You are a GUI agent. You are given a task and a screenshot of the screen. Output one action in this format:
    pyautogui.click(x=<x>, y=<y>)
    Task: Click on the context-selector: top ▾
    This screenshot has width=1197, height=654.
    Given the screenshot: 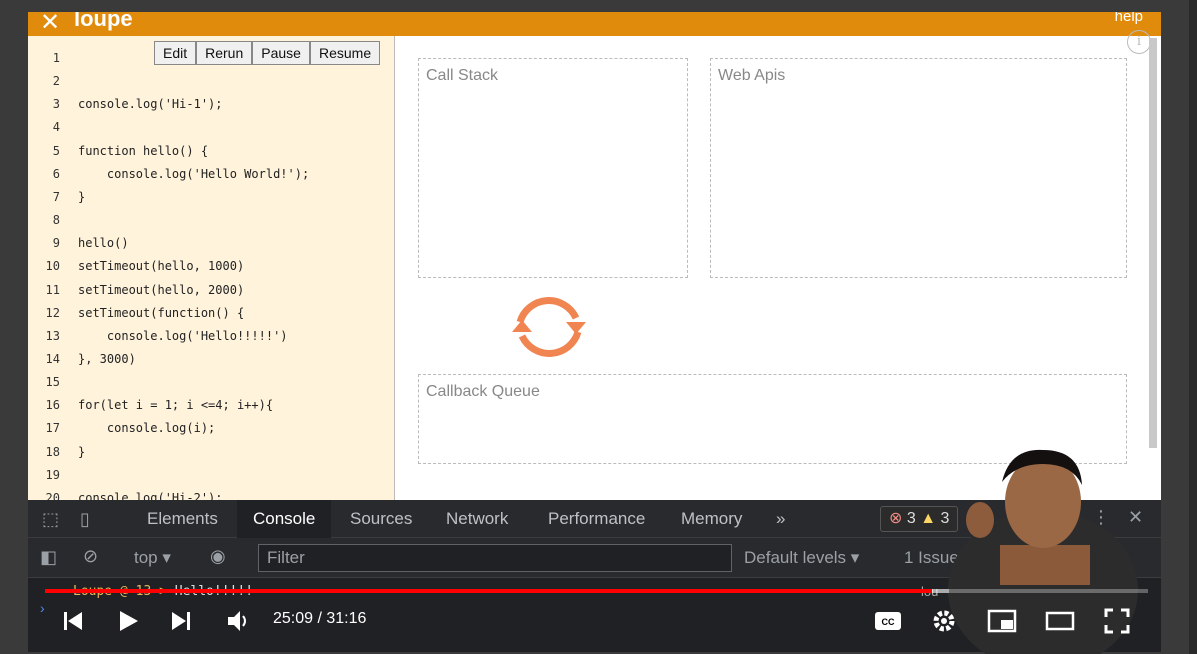 What is the action you would take?
    pyautogui.click(x=152, y=558)
    